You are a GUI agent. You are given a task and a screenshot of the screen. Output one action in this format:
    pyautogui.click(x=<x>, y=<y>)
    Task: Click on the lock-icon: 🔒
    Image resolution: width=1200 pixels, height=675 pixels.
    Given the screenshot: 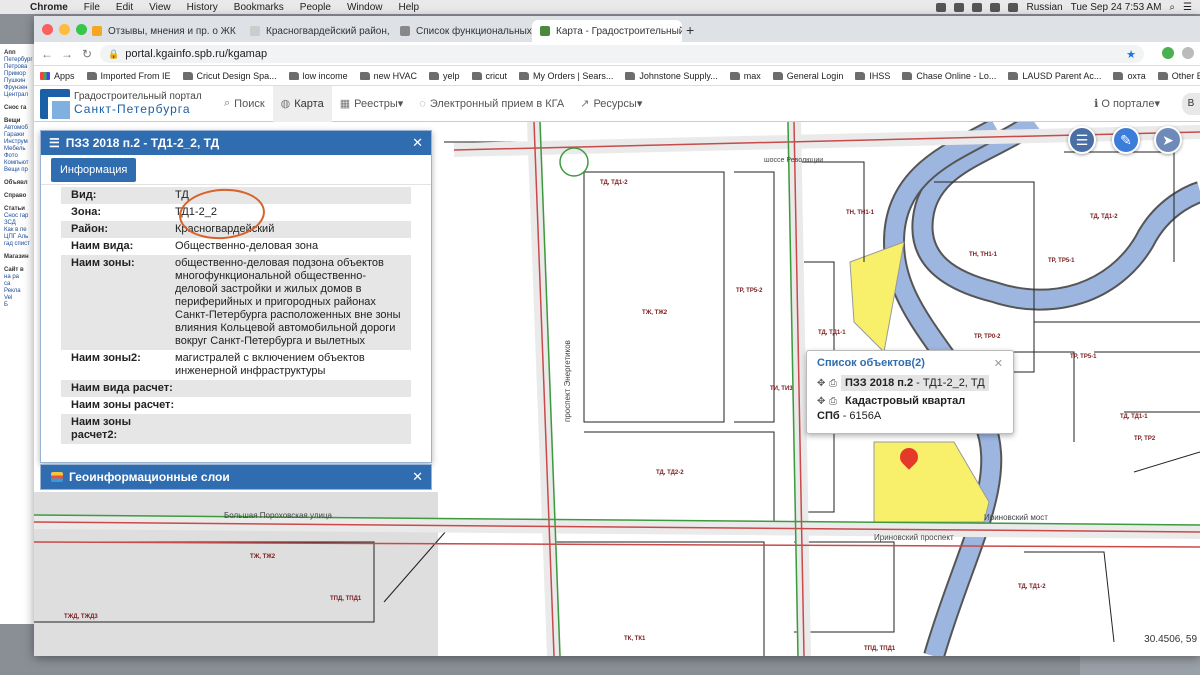 What is the action you would take?
    pyautogui.click(x=113, y=54)
    